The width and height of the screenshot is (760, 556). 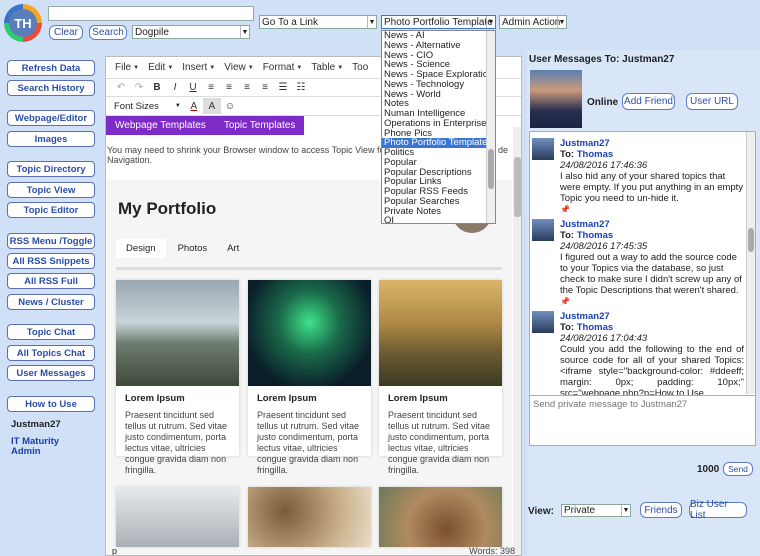 I want to click on topic-chat-button: Topic Chat, so click(x=51, y=332).